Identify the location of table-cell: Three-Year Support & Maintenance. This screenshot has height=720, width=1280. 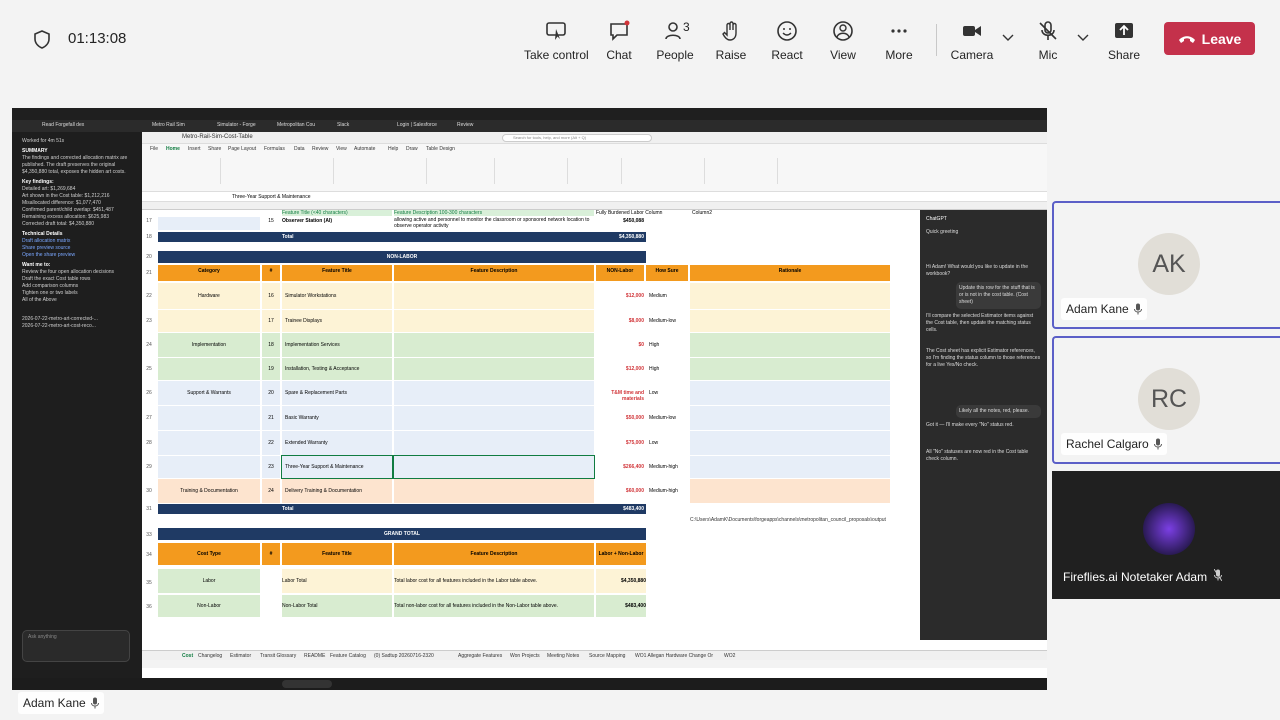
(337, 467).